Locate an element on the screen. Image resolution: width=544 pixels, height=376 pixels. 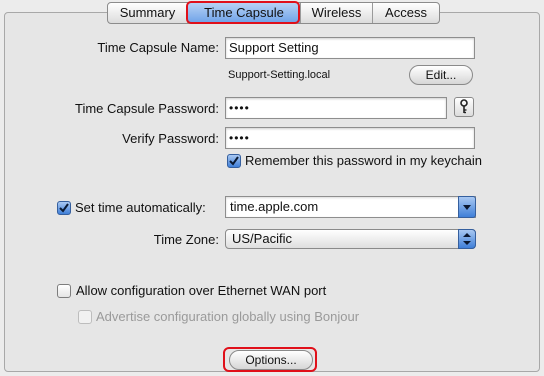
name-label: Time Capsule Name: is located at coordinates (158, 47).